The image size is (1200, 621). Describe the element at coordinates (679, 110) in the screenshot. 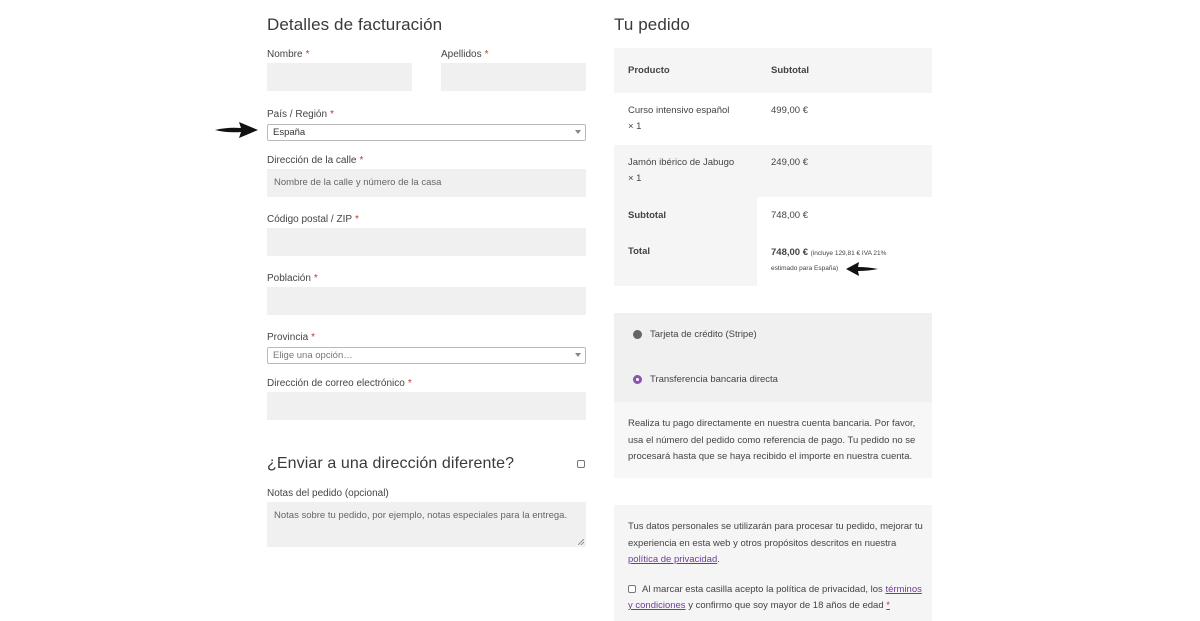

I see `item-name: Curso intensivo español` at that location.